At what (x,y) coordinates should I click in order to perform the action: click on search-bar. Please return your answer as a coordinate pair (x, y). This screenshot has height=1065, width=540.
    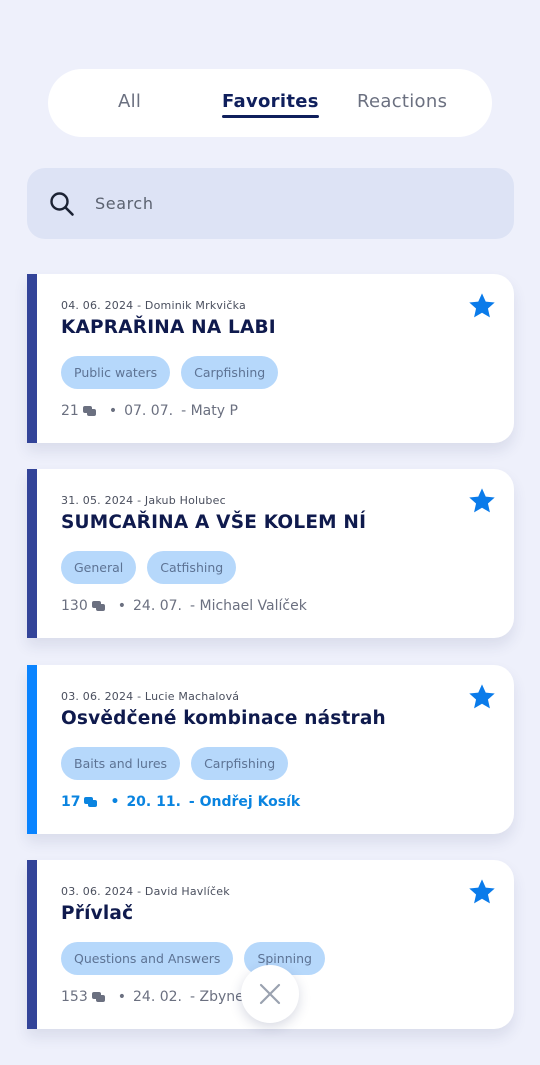
    Looking at the image, I should click on (270, 203).